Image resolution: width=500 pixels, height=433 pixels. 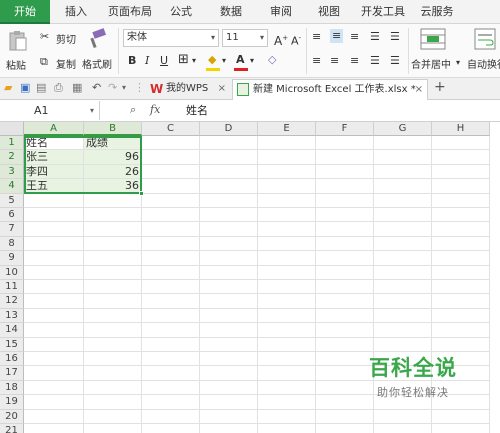 What do you see at coordinates (171, 330) in the screenshot?
I see `cell-c14` at bounding box center [171, 330].